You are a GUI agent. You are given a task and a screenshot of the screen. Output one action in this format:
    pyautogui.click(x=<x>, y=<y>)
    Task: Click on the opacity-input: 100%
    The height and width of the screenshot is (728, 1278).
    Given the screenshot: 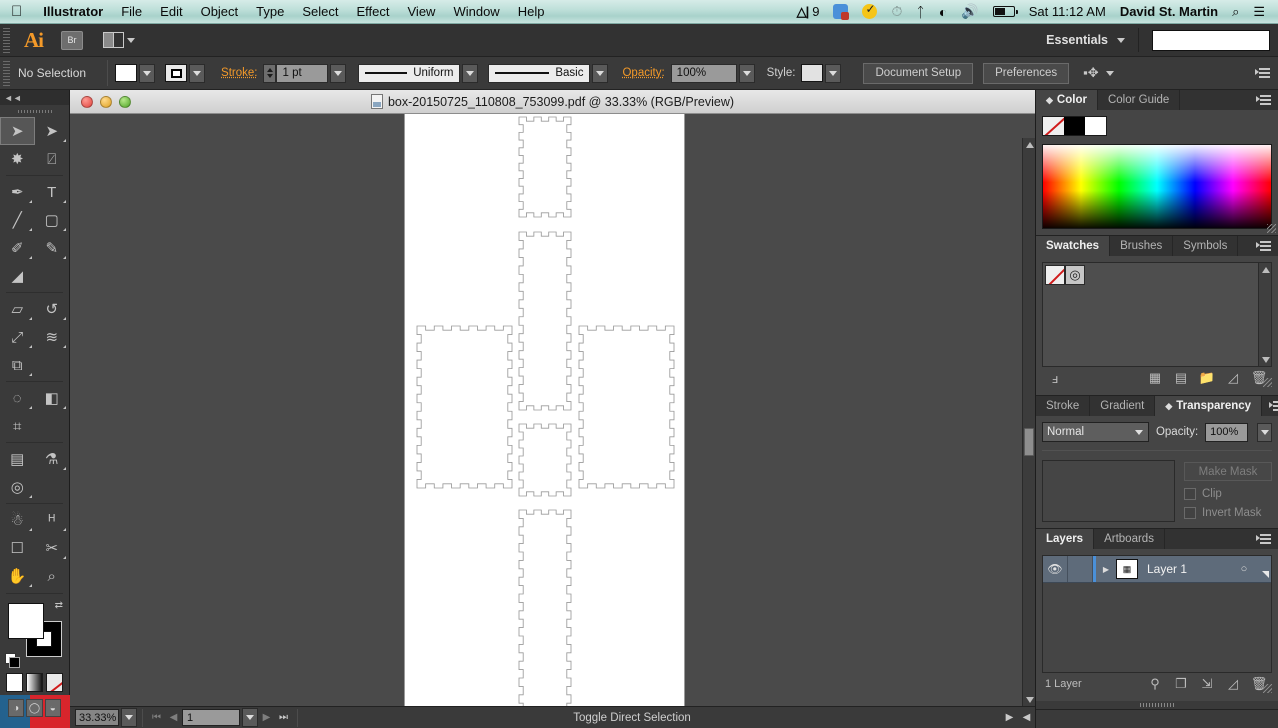 What is the action you would take?
    pyautogui.click(x=703, y=73)
    